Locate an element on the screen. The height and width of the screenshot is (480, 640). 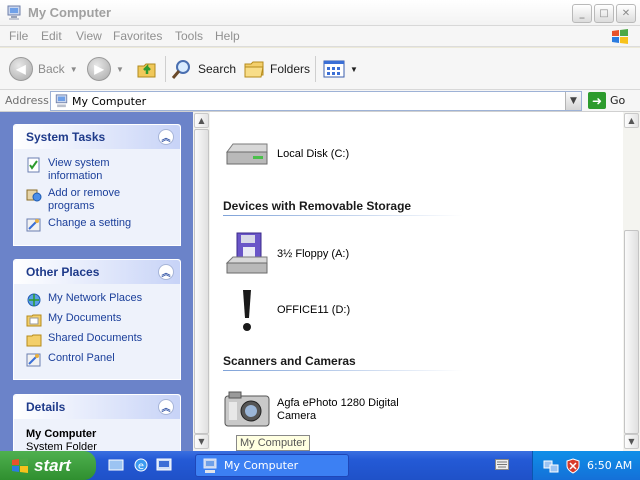
place-shared-documents: Shared Documents is located at coordinates (84, 340).